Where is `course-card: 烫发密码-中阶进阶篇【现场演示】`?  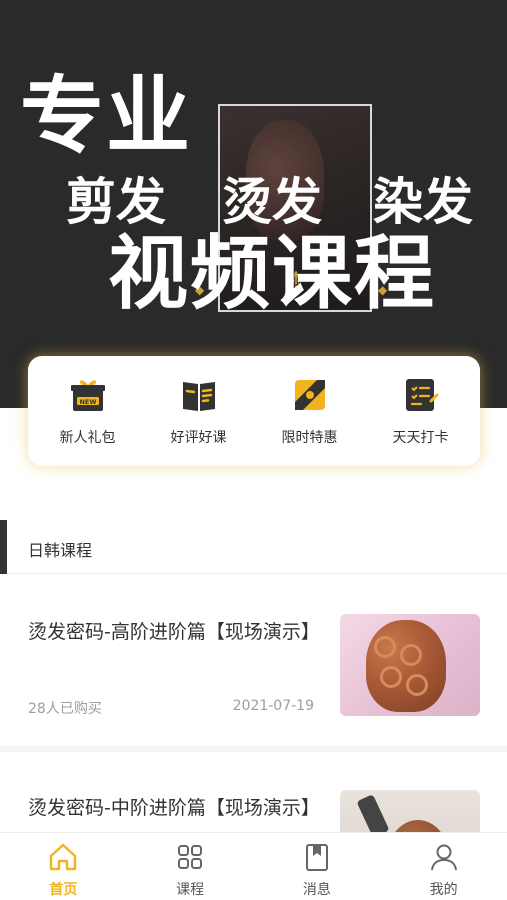 course-card: 烫发密码-中阶进阶篇【现场演示】 is located at coordinates (253, 797).